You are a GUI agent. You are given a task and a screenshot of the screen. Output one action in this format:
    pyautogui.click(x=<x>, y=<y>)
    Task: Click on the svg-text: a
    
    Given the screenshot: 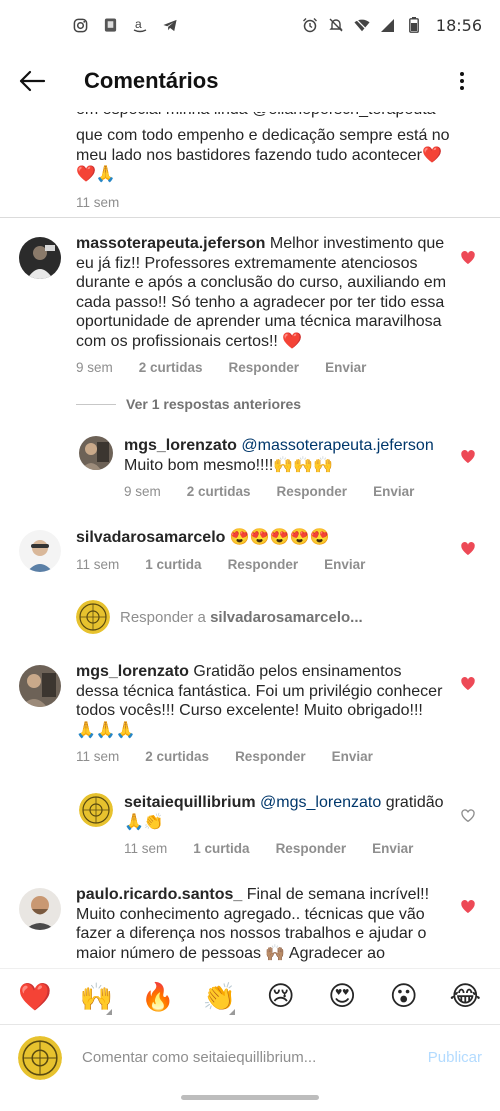 What is the action you would take?
    pyautogui.click(x=138, y=24)
    